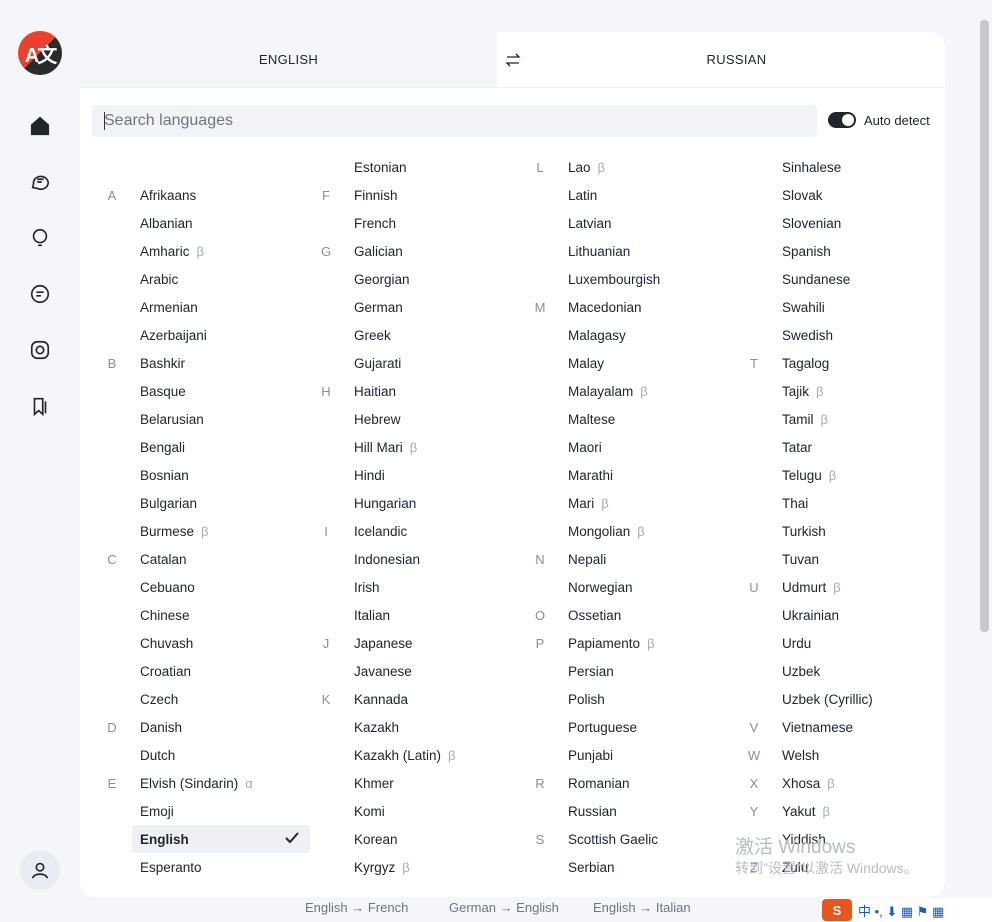 Image resolution: width=992 pixels, height=922 pixels. Describe the element at coordinates (635, 531) in the screenshot. I see `language-option: Mongolian β` at that location.